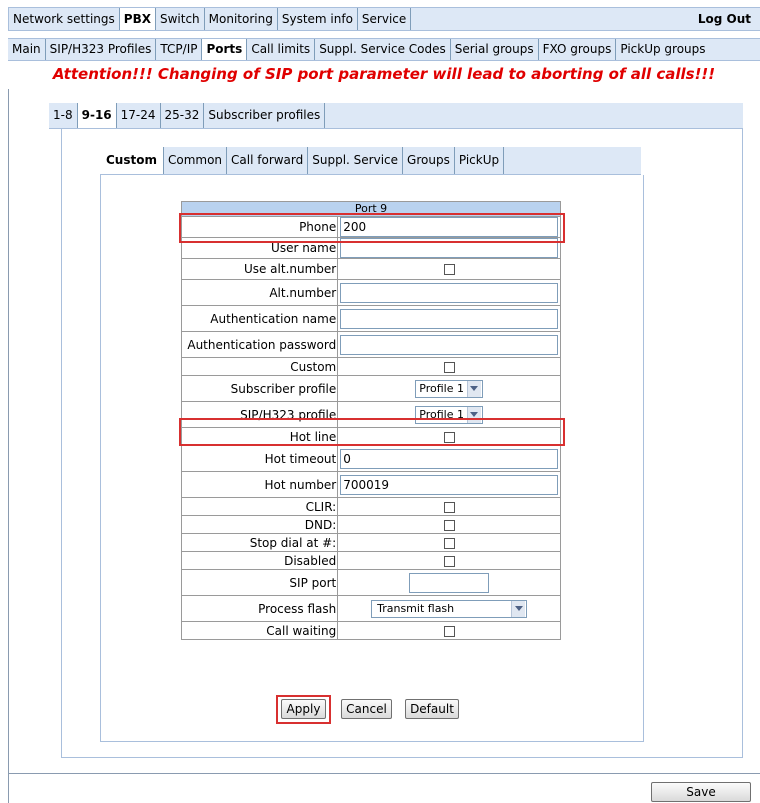 The height and width of the screenshot is (803, 760). Describe the element at coordinates (259, 582) in the screenshot. I see `sip-port-label: SIP port` at that location.